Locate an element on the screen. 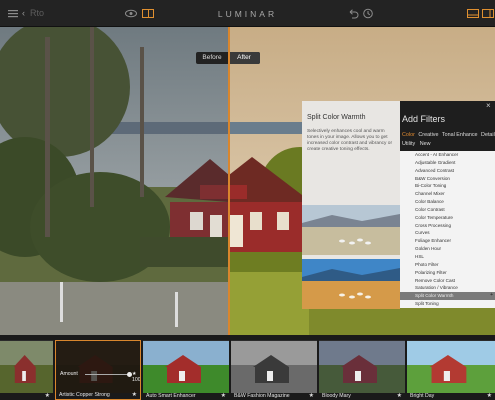  filter-list-item: Split Color Warmth + is located at coordinates (447, 296).